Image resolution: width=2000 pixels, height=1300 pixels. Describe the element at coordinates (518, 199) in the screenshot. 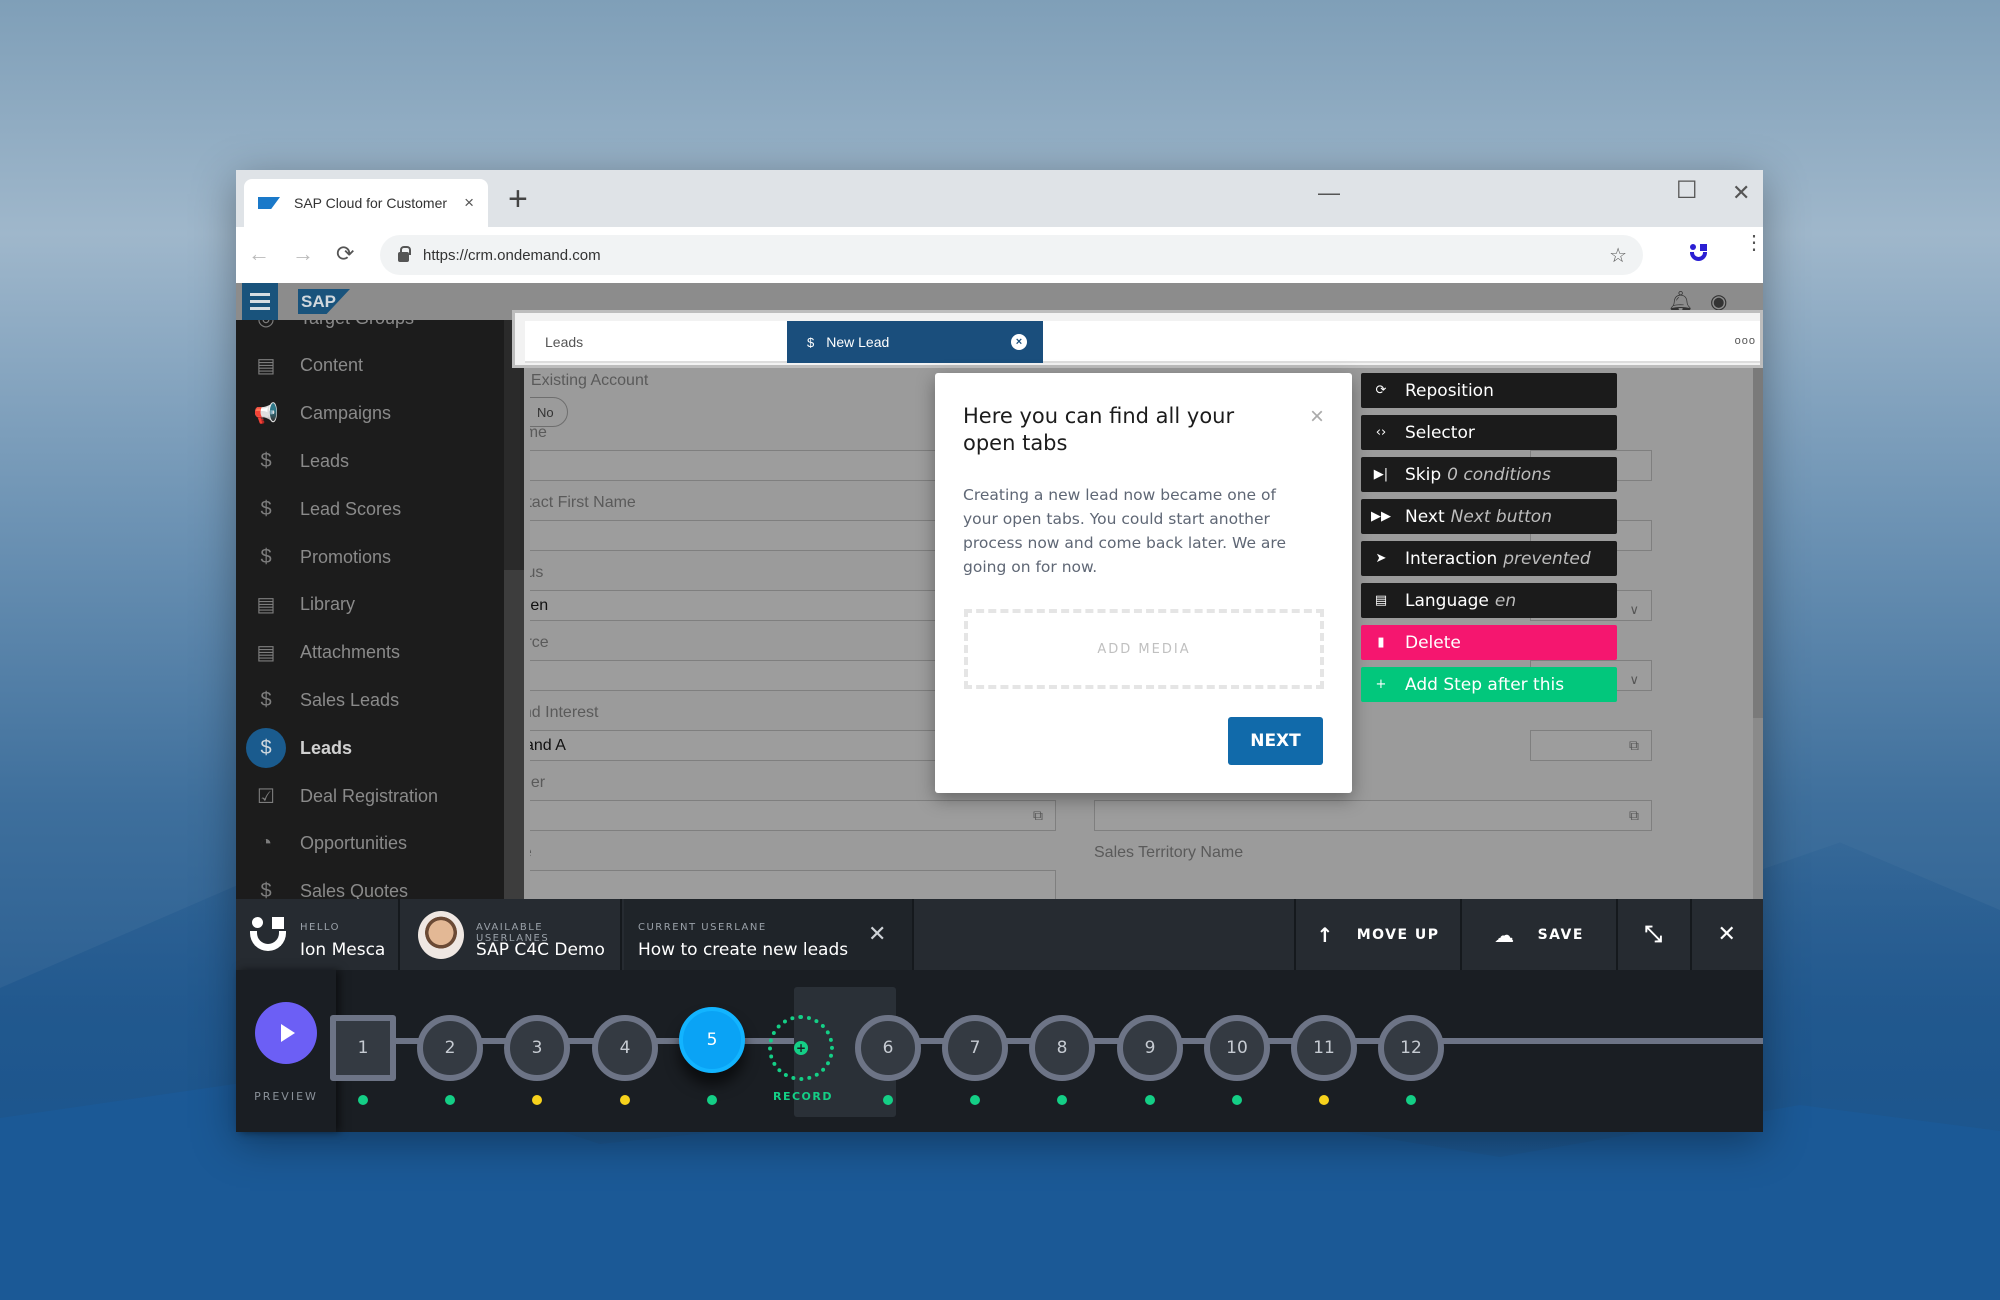

I see `new-tab-button: +` at that location.